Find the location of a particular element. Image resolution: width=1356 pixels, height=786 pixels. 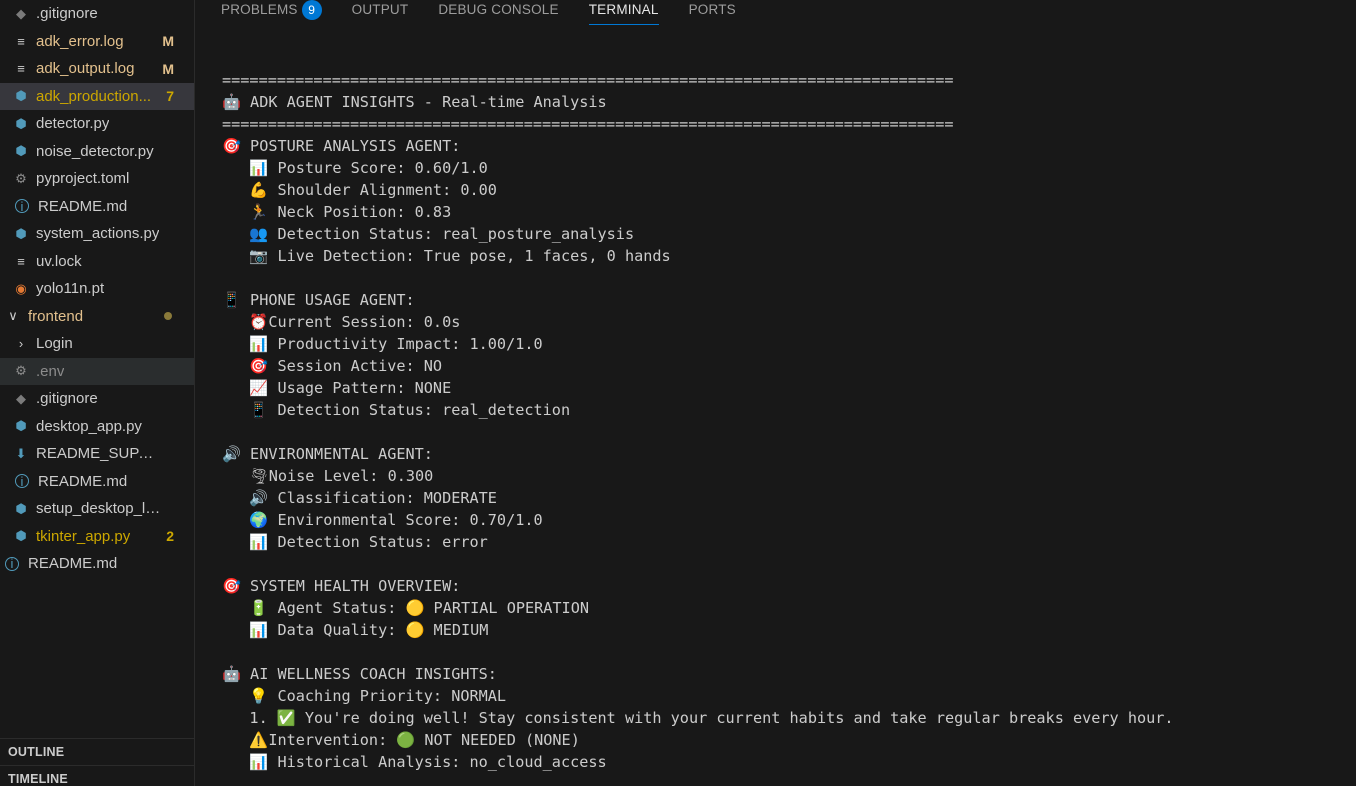

outline-label: OUTLINE is located at coordinates (36, 751).